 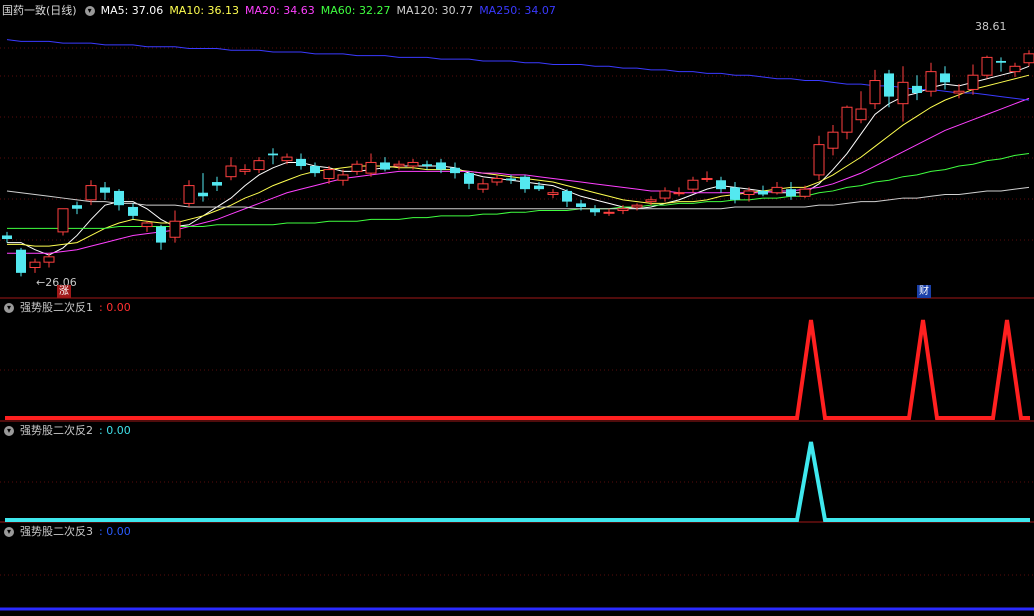 What do you see at coordinates (132, 10) in the screenshot?
I see `ma5-label: MA5: 37.06` at bounding box center [132, 10].